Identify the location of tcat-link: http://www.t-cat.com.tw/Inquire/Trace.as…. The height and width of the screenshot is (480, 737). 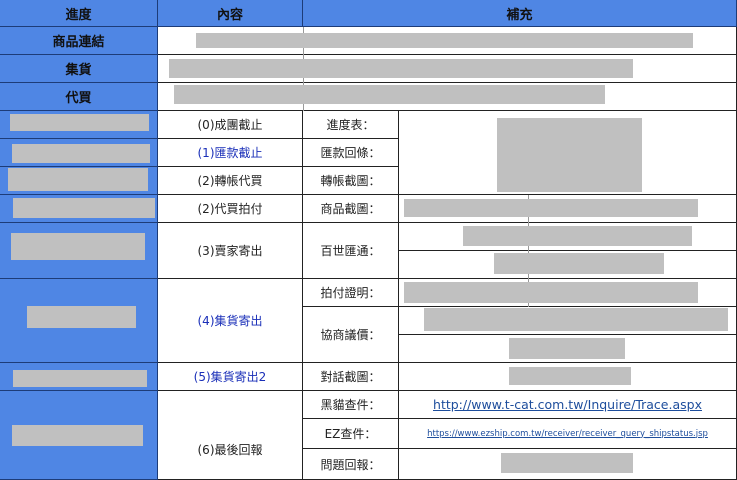
(567, 404).